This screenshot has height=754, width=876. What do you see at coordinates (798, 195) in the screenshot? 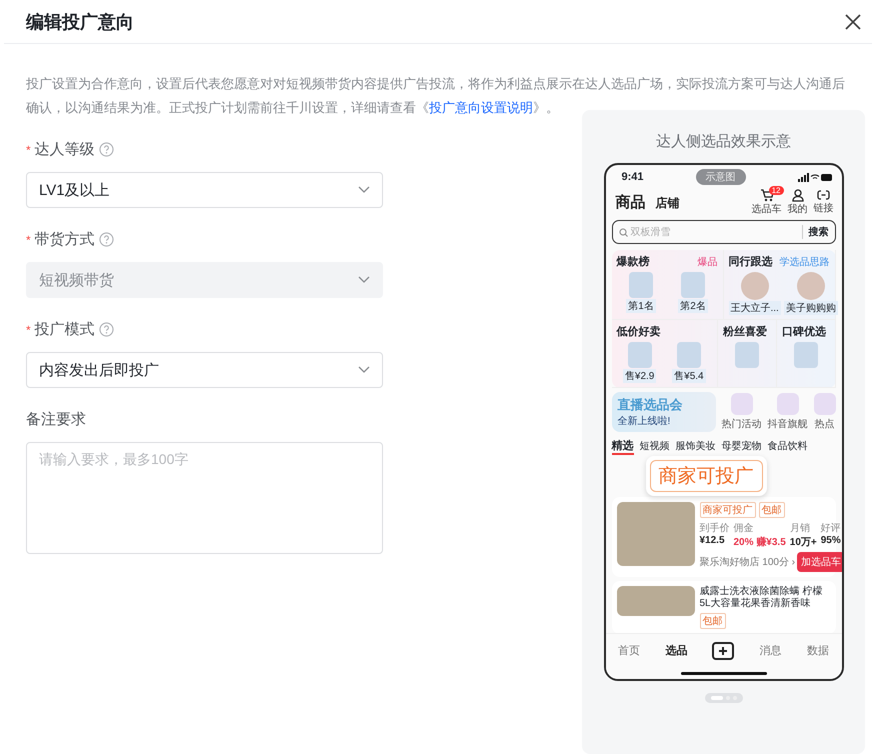
I see `user-icon` at bounding box center [798, 195].